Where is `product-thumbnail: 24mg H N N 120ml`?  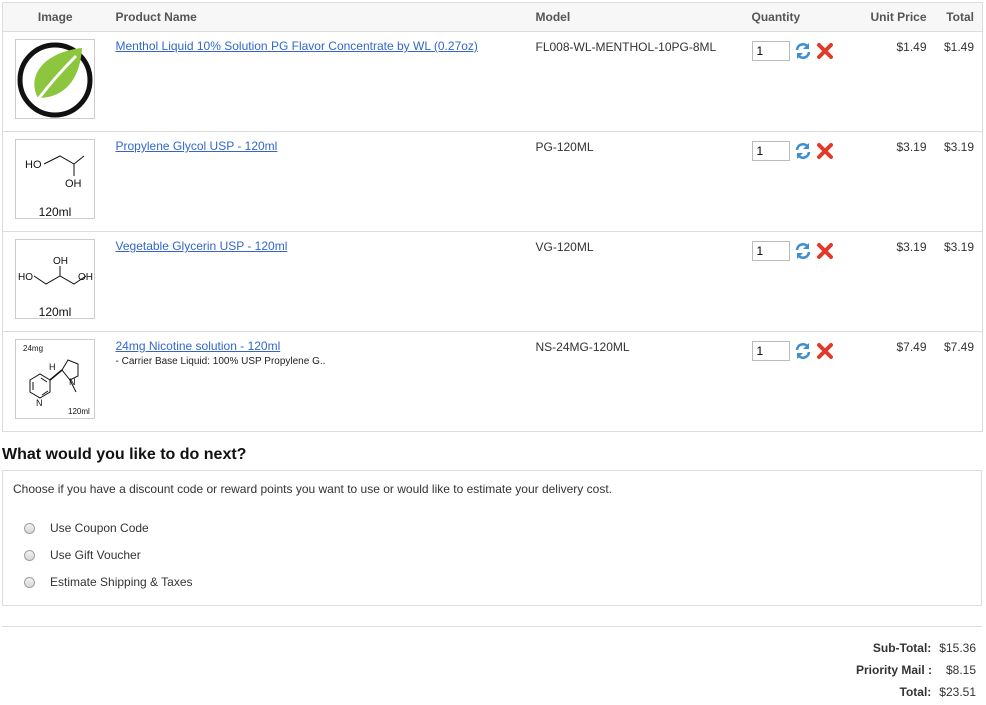
product-thumbnail: 24mg H N N 120ml is located at coordinates (55, 379).